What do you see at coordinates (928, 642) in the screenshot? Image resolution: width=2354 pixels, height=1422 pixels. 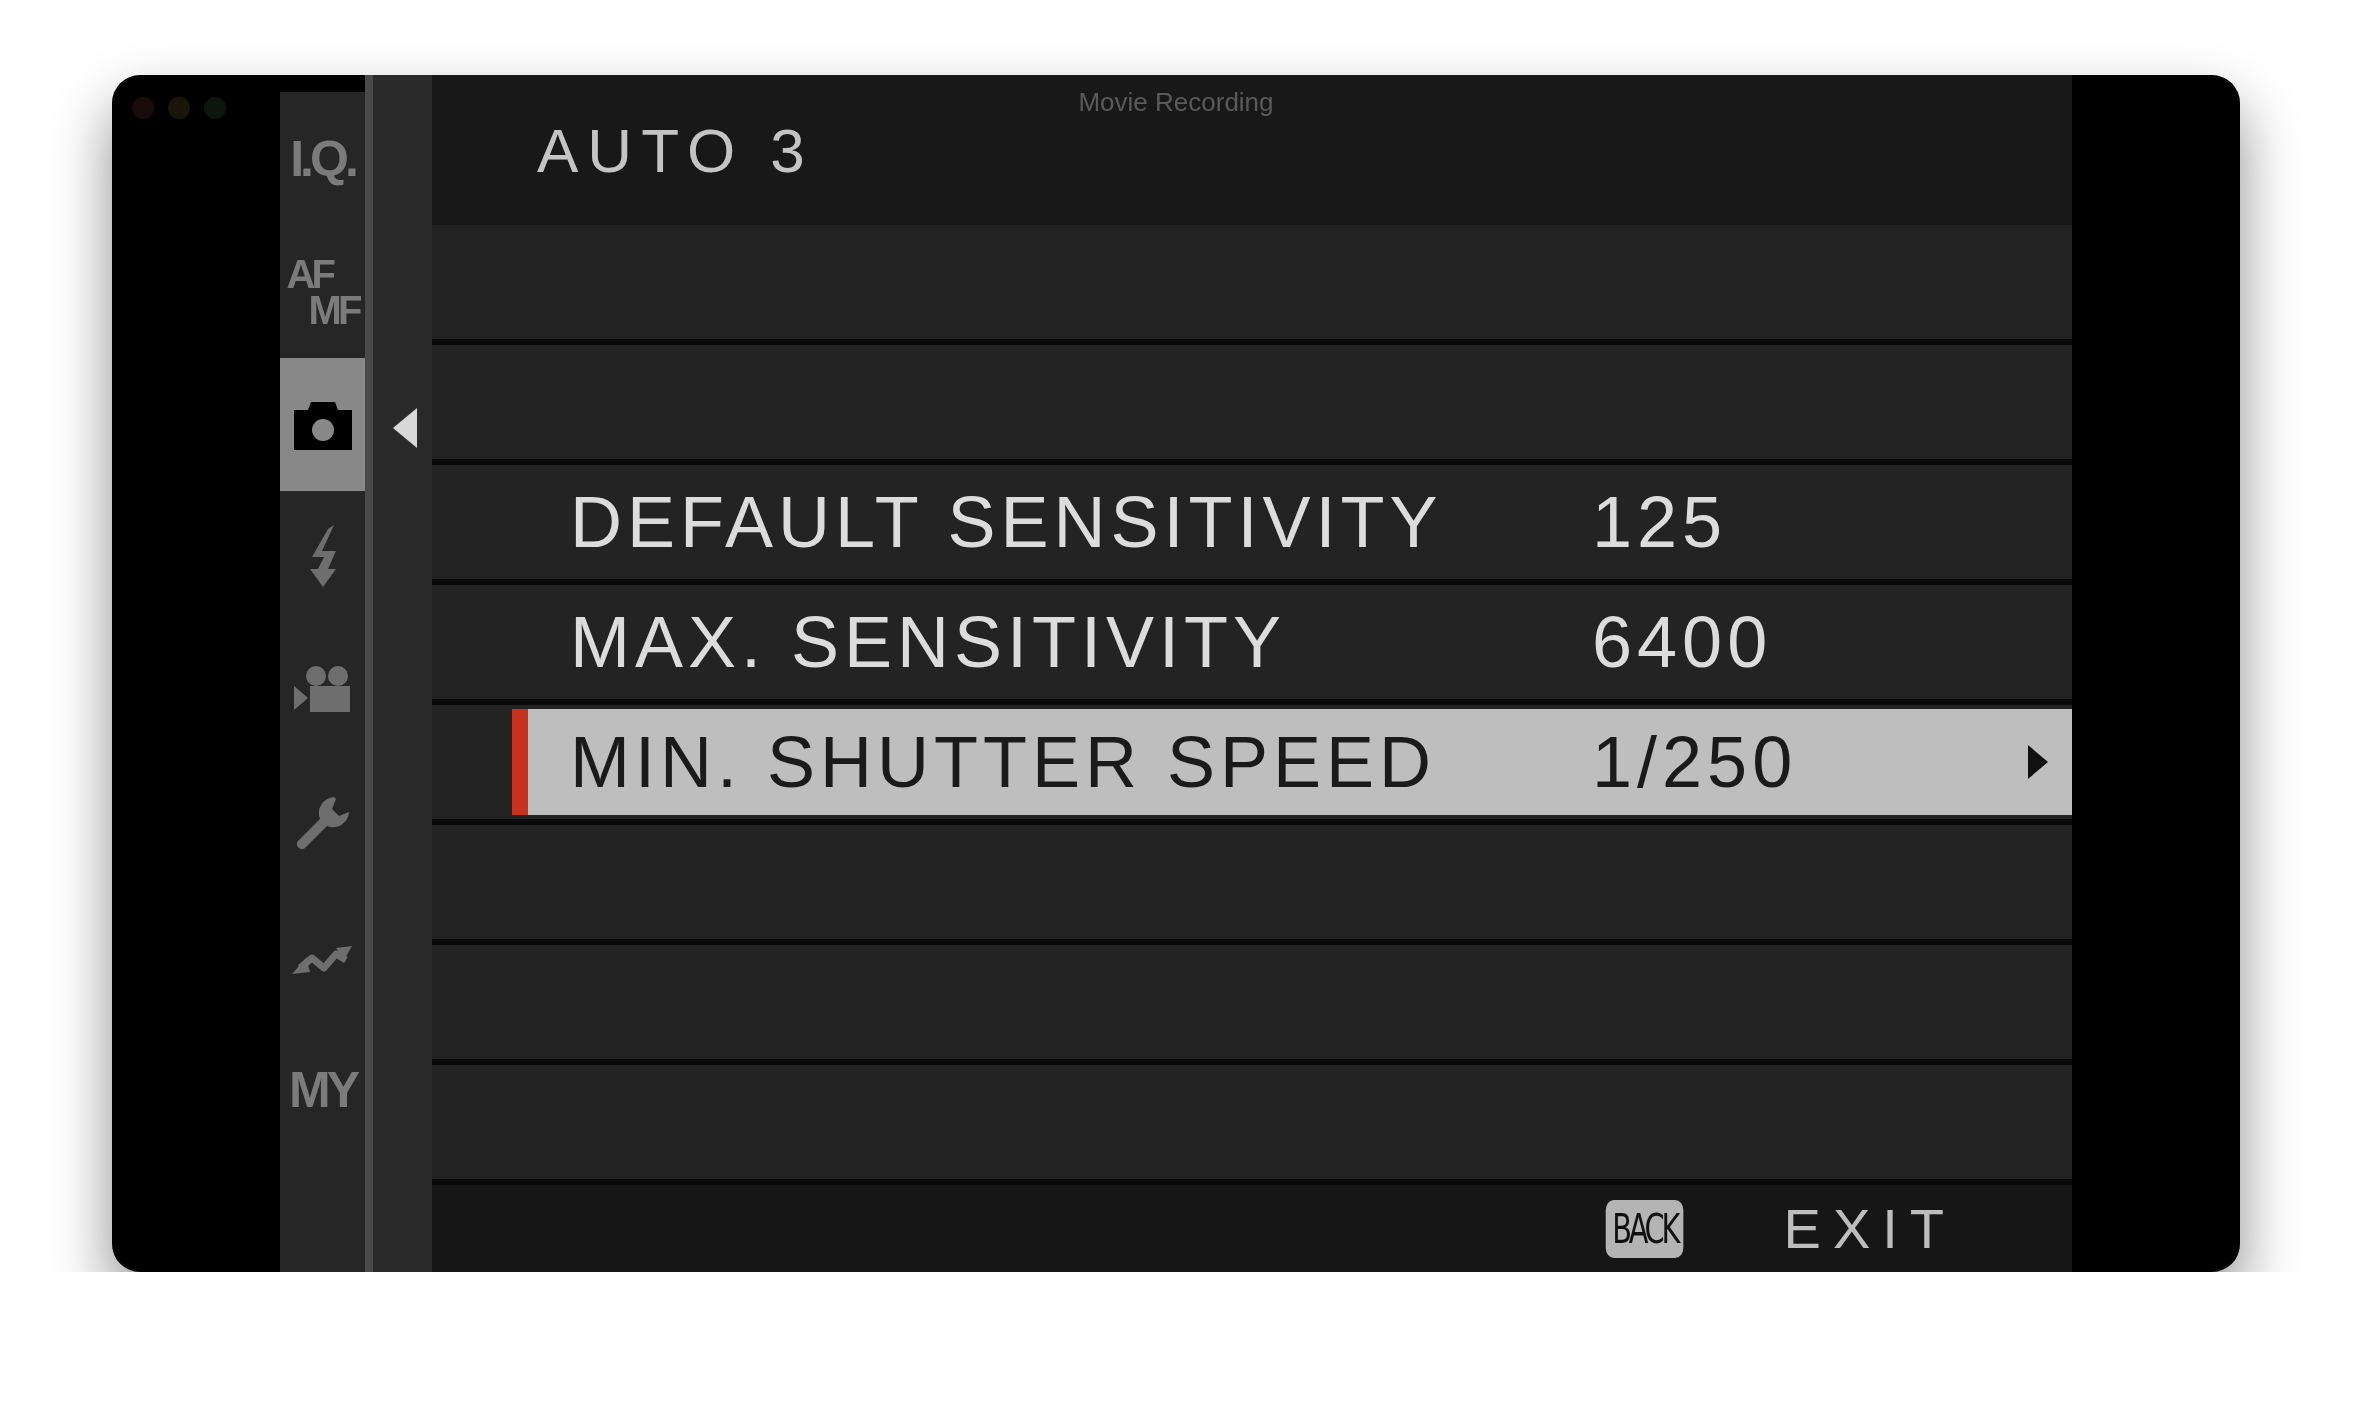 I see `setting-label: MAX. SENSITIVITY` at bounding box center [928, 642].